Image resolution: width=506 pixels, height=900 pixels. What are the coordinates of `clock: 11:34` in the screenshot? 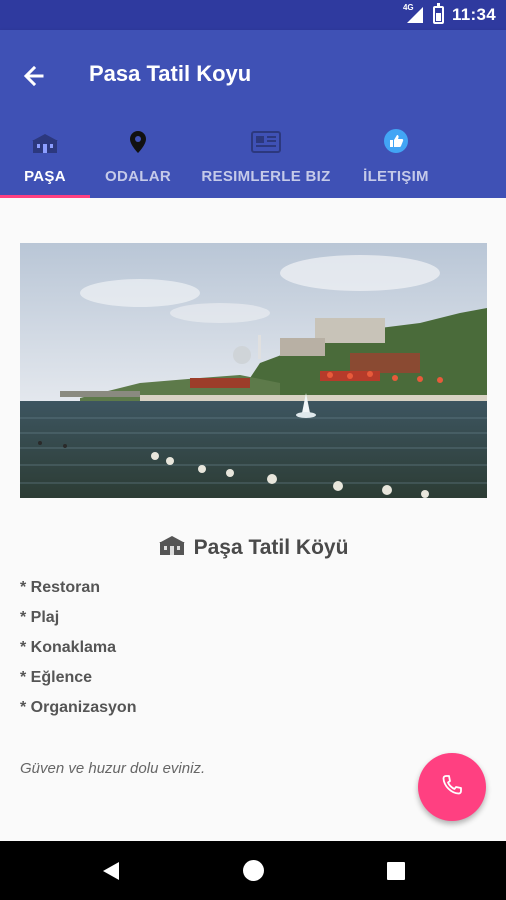 It's located at (473, 14).